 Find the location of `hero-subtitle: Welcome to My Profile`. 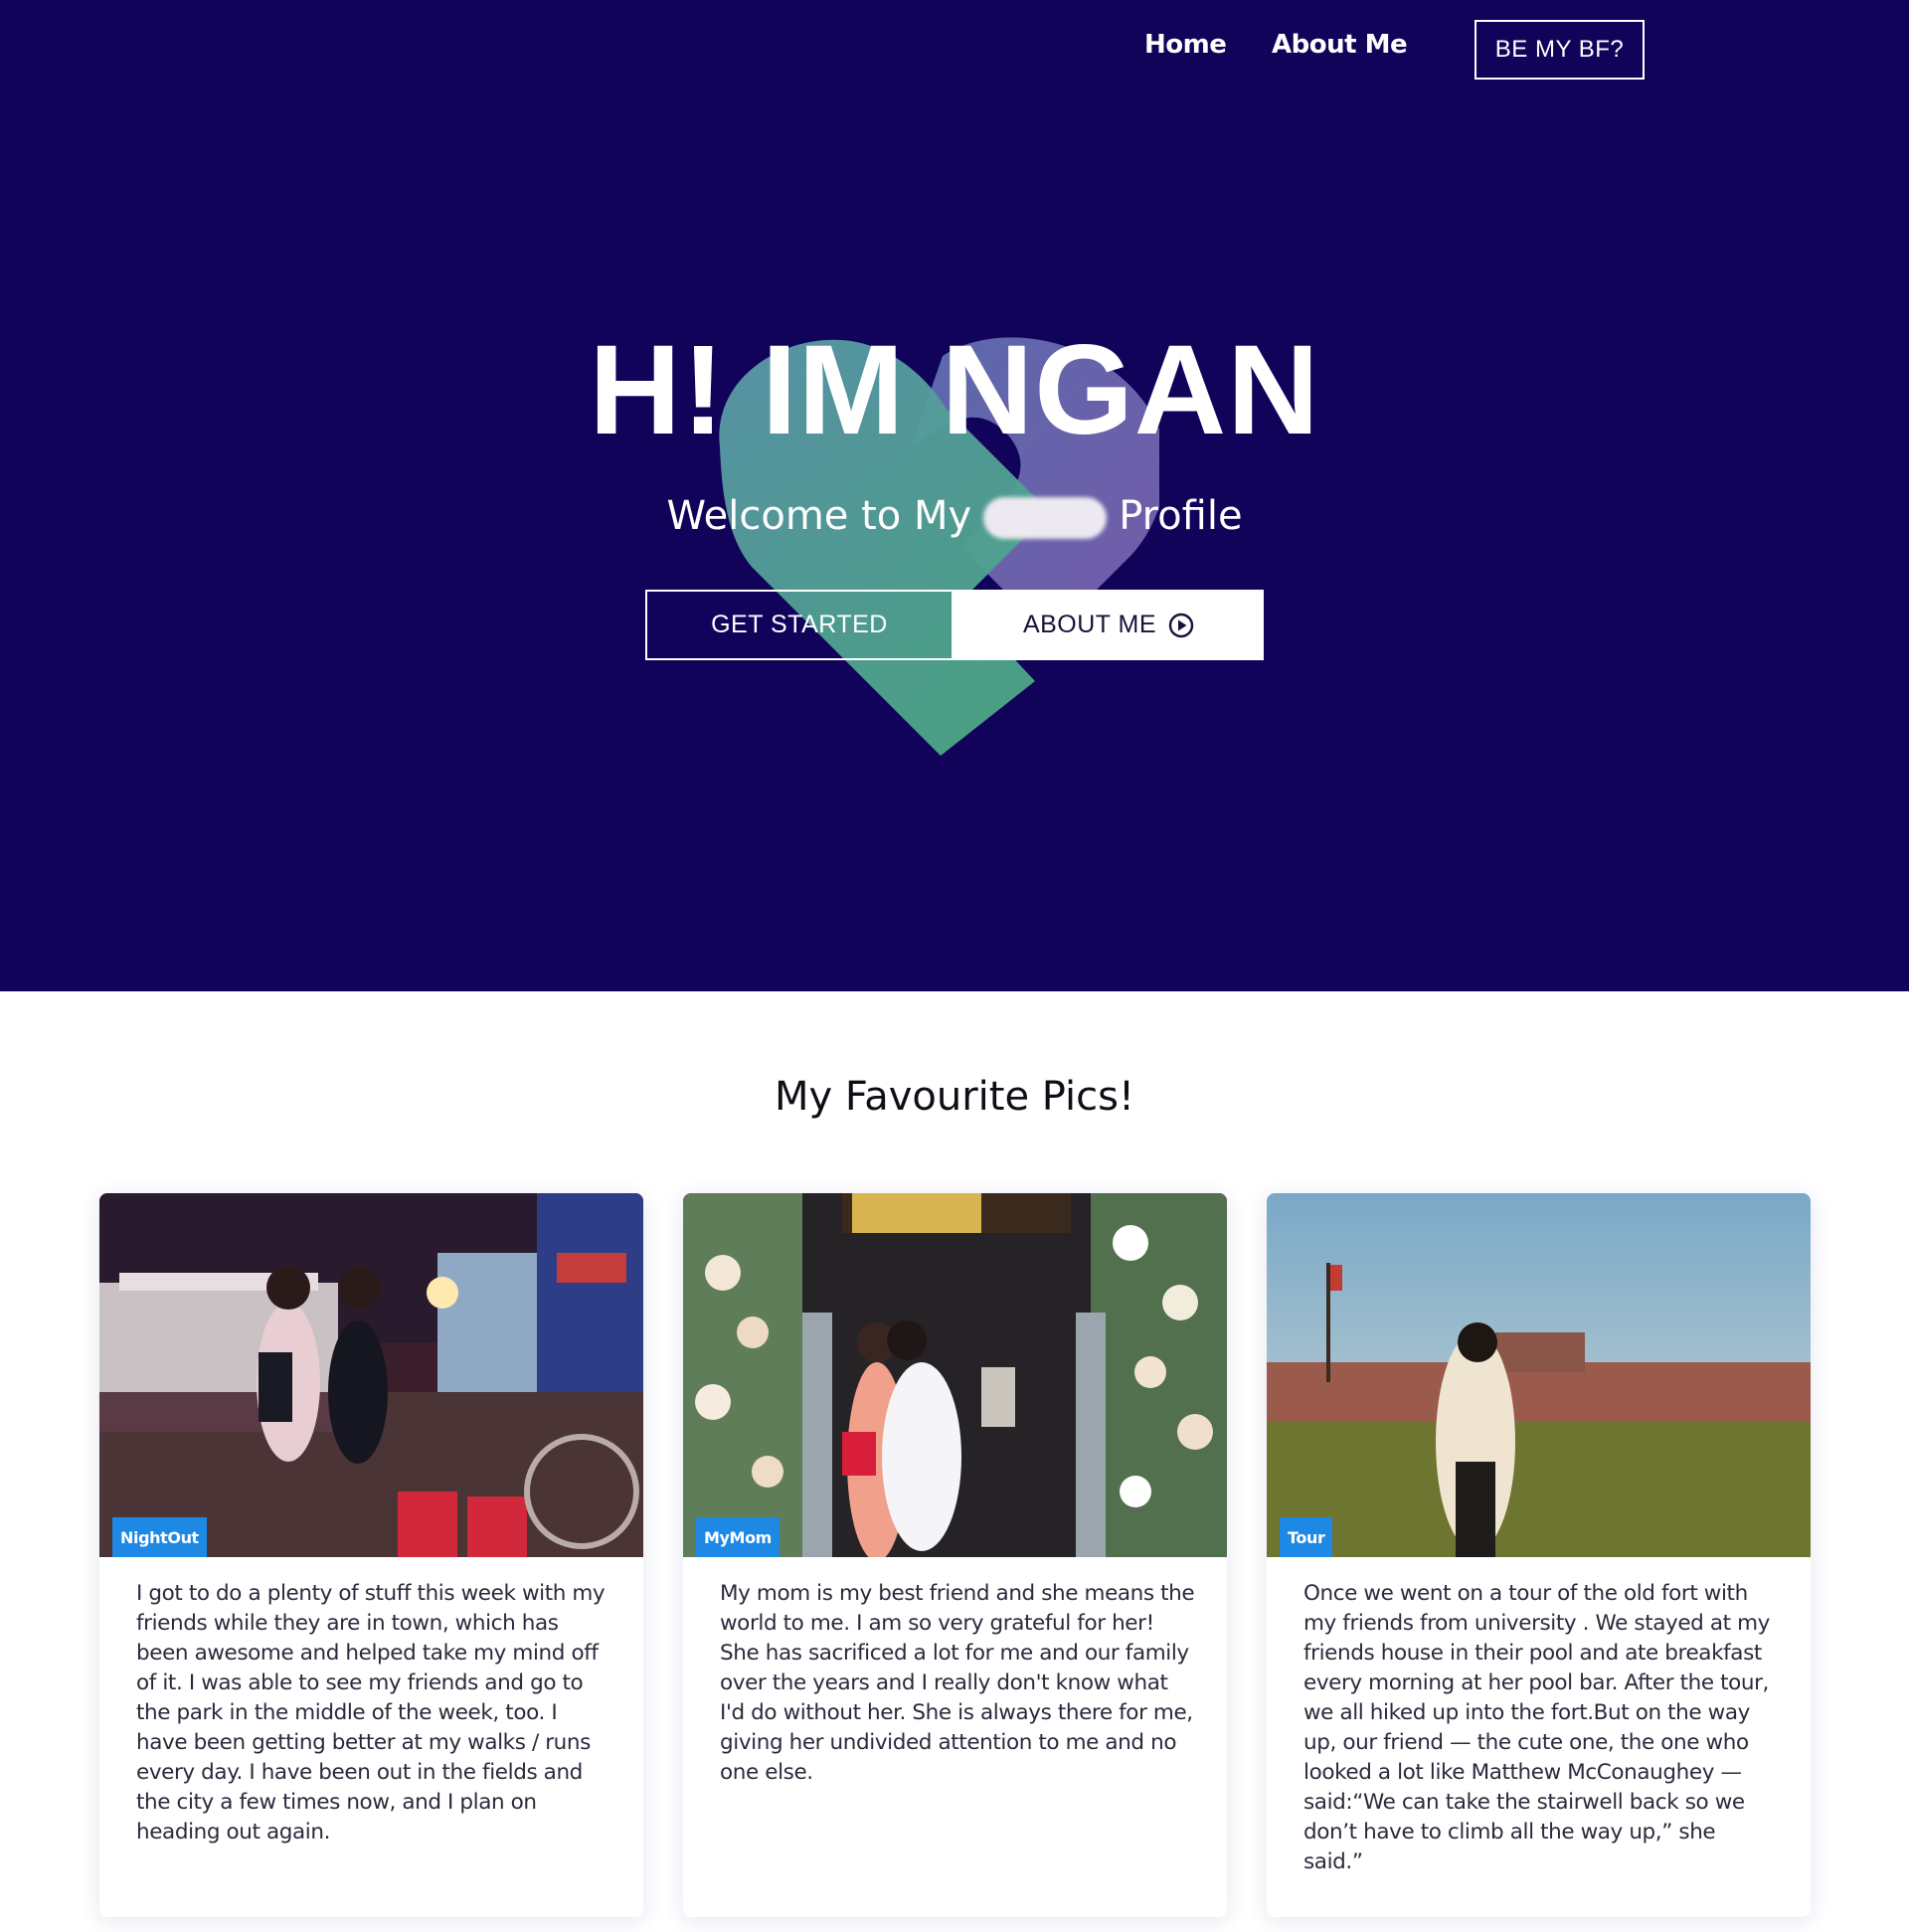

hero-subtitle: Welcome to My Profile is located at coordinates (954, 516).